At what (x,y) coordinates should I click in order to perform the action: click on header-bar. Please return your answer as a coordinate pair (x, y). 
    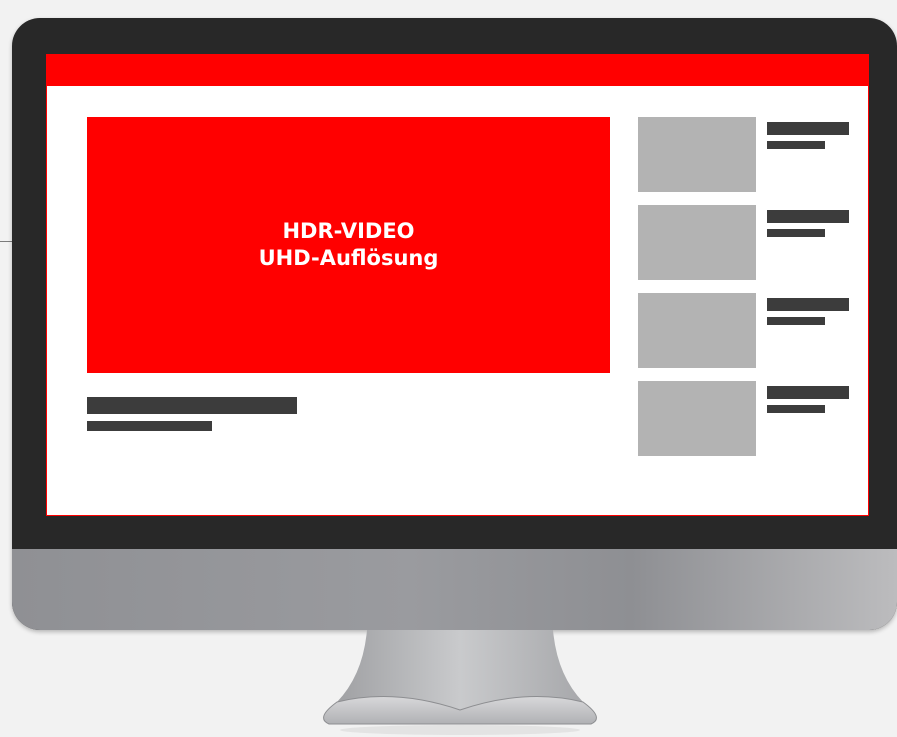
    Looking at the image, I should click on (457, 70).